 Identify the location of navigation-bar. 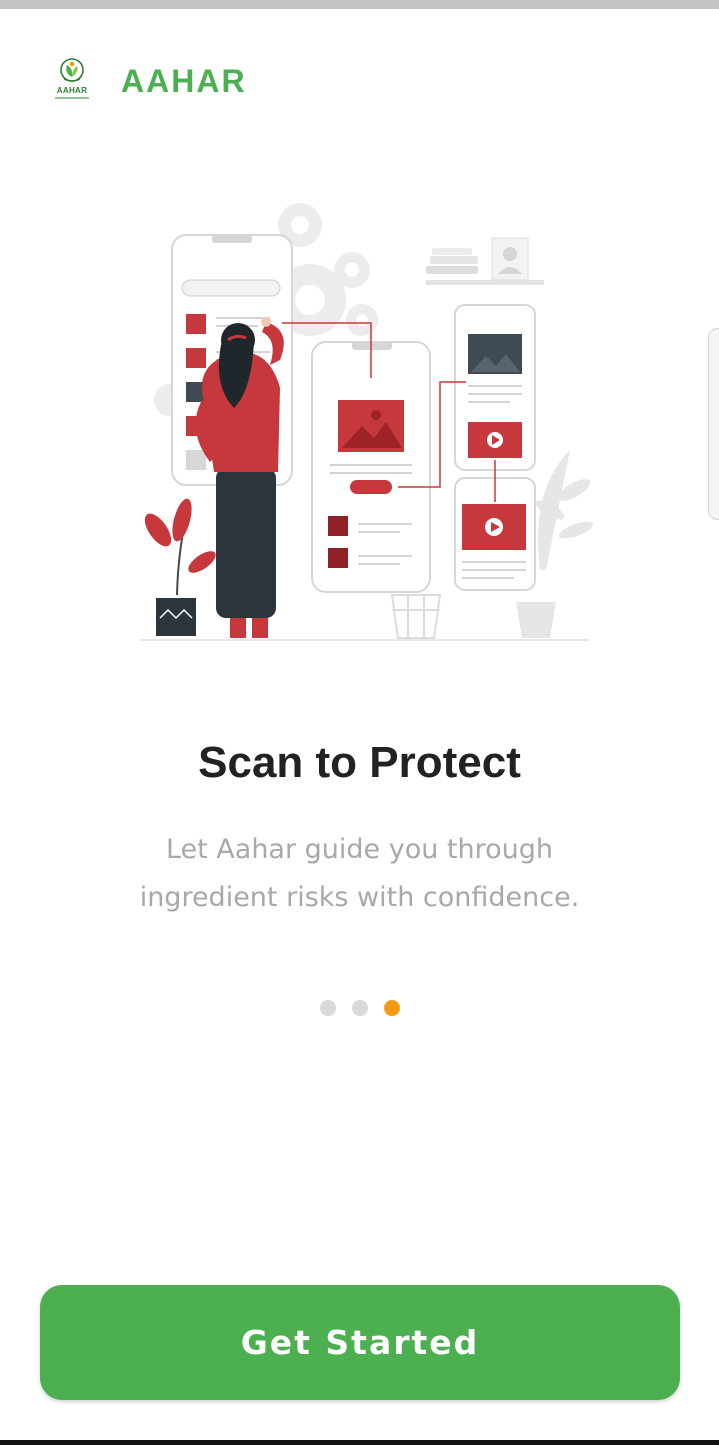
(359, 1442).